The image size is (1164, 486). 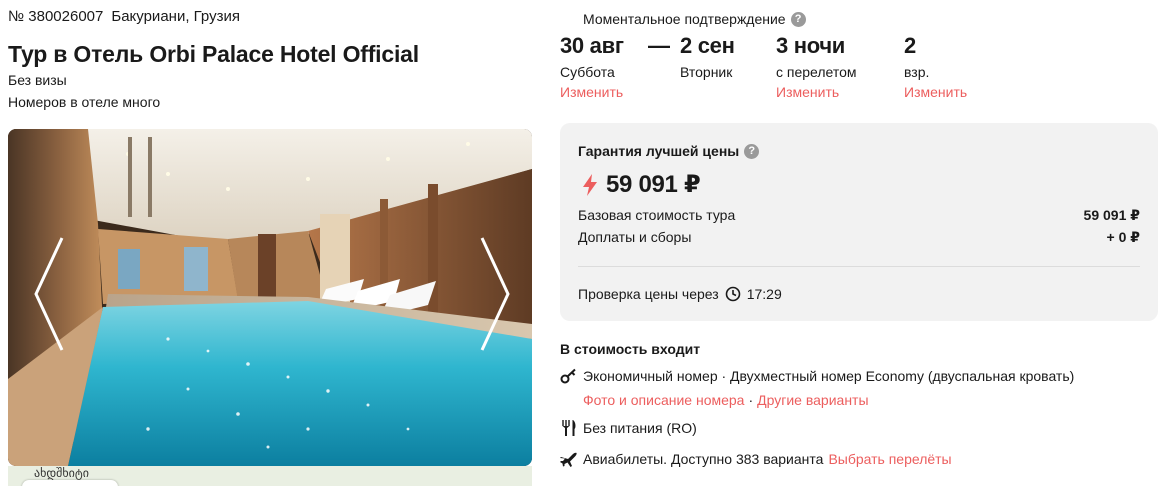 I want to click on map-label: ახდშხიტი, so click(x=61, y=473).